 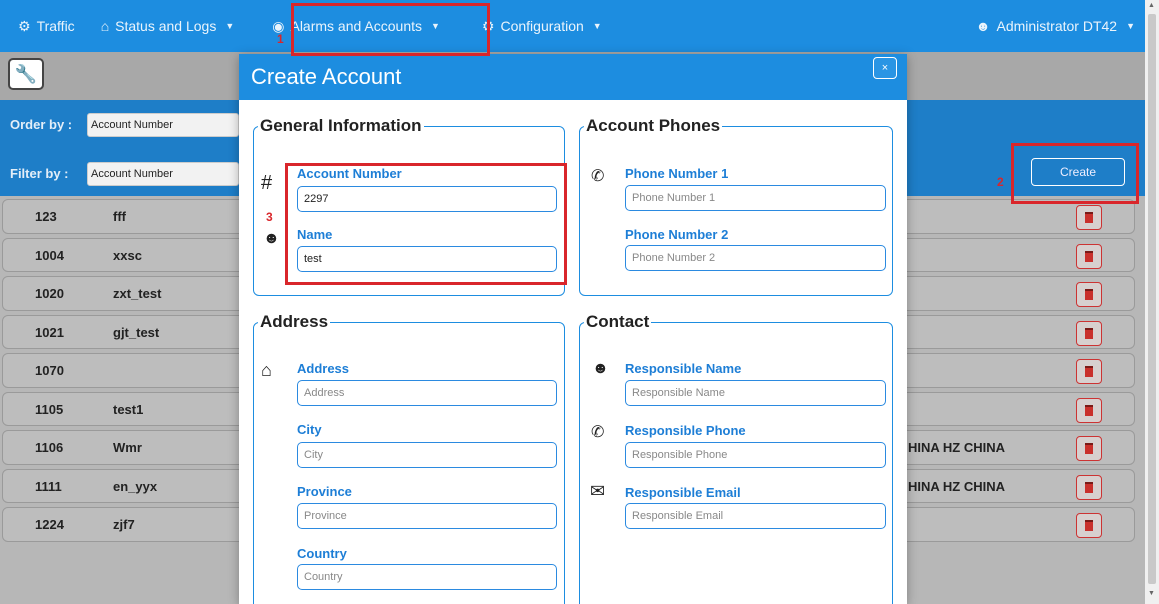 What do you see at coordinates (1151, 593) in the screenshot?
I see `scroll-down-icon: ▼` at bounding box center [1151, 593].